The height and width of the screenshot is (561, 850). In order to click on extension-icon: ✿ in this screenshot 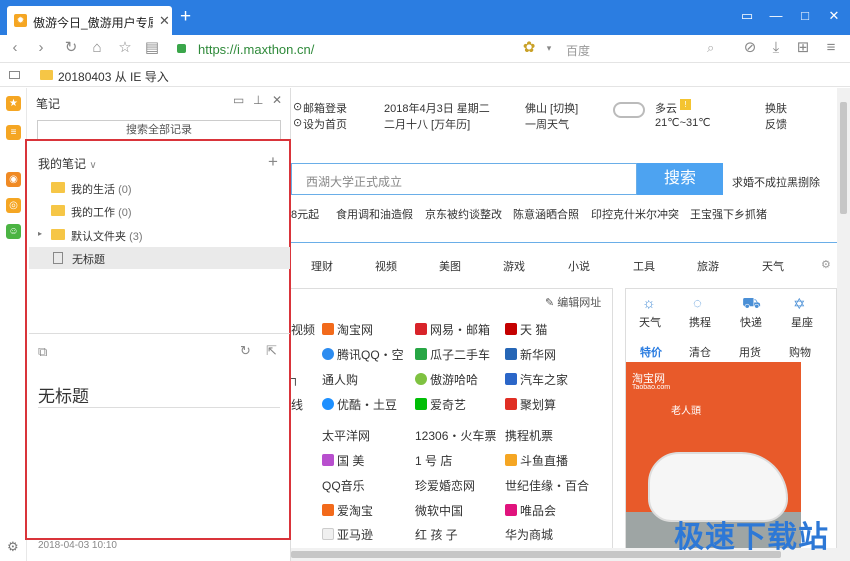, I will do `click(529, 48)`.